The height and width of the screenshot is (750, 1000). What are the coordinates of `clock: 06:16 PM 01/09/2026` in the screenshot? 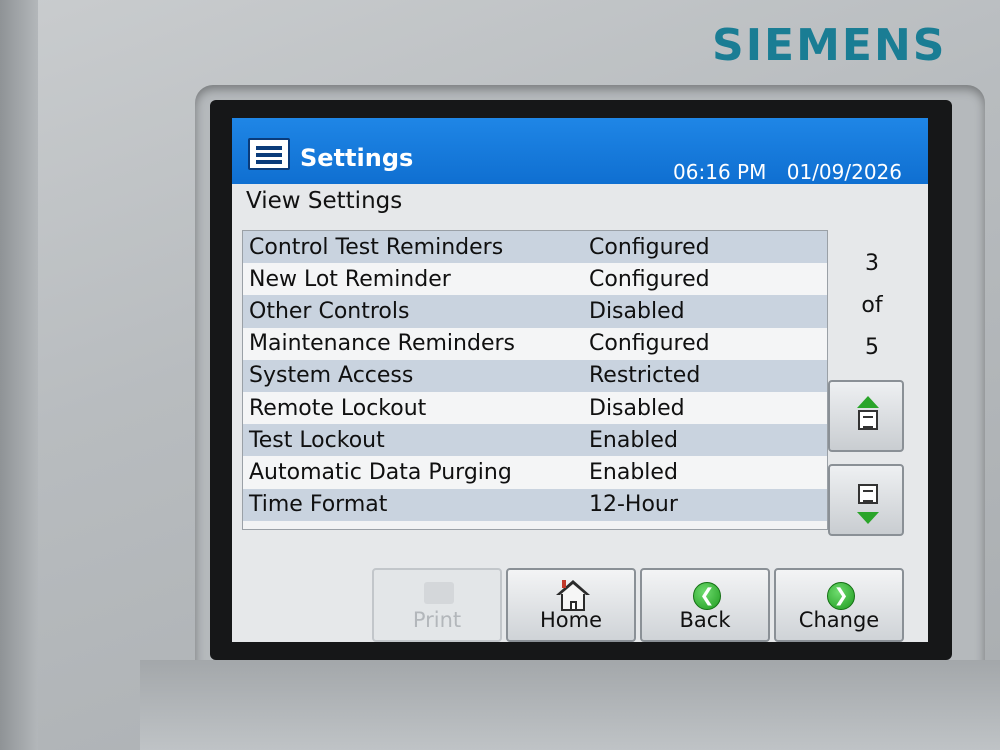 It's located at (780, 172).